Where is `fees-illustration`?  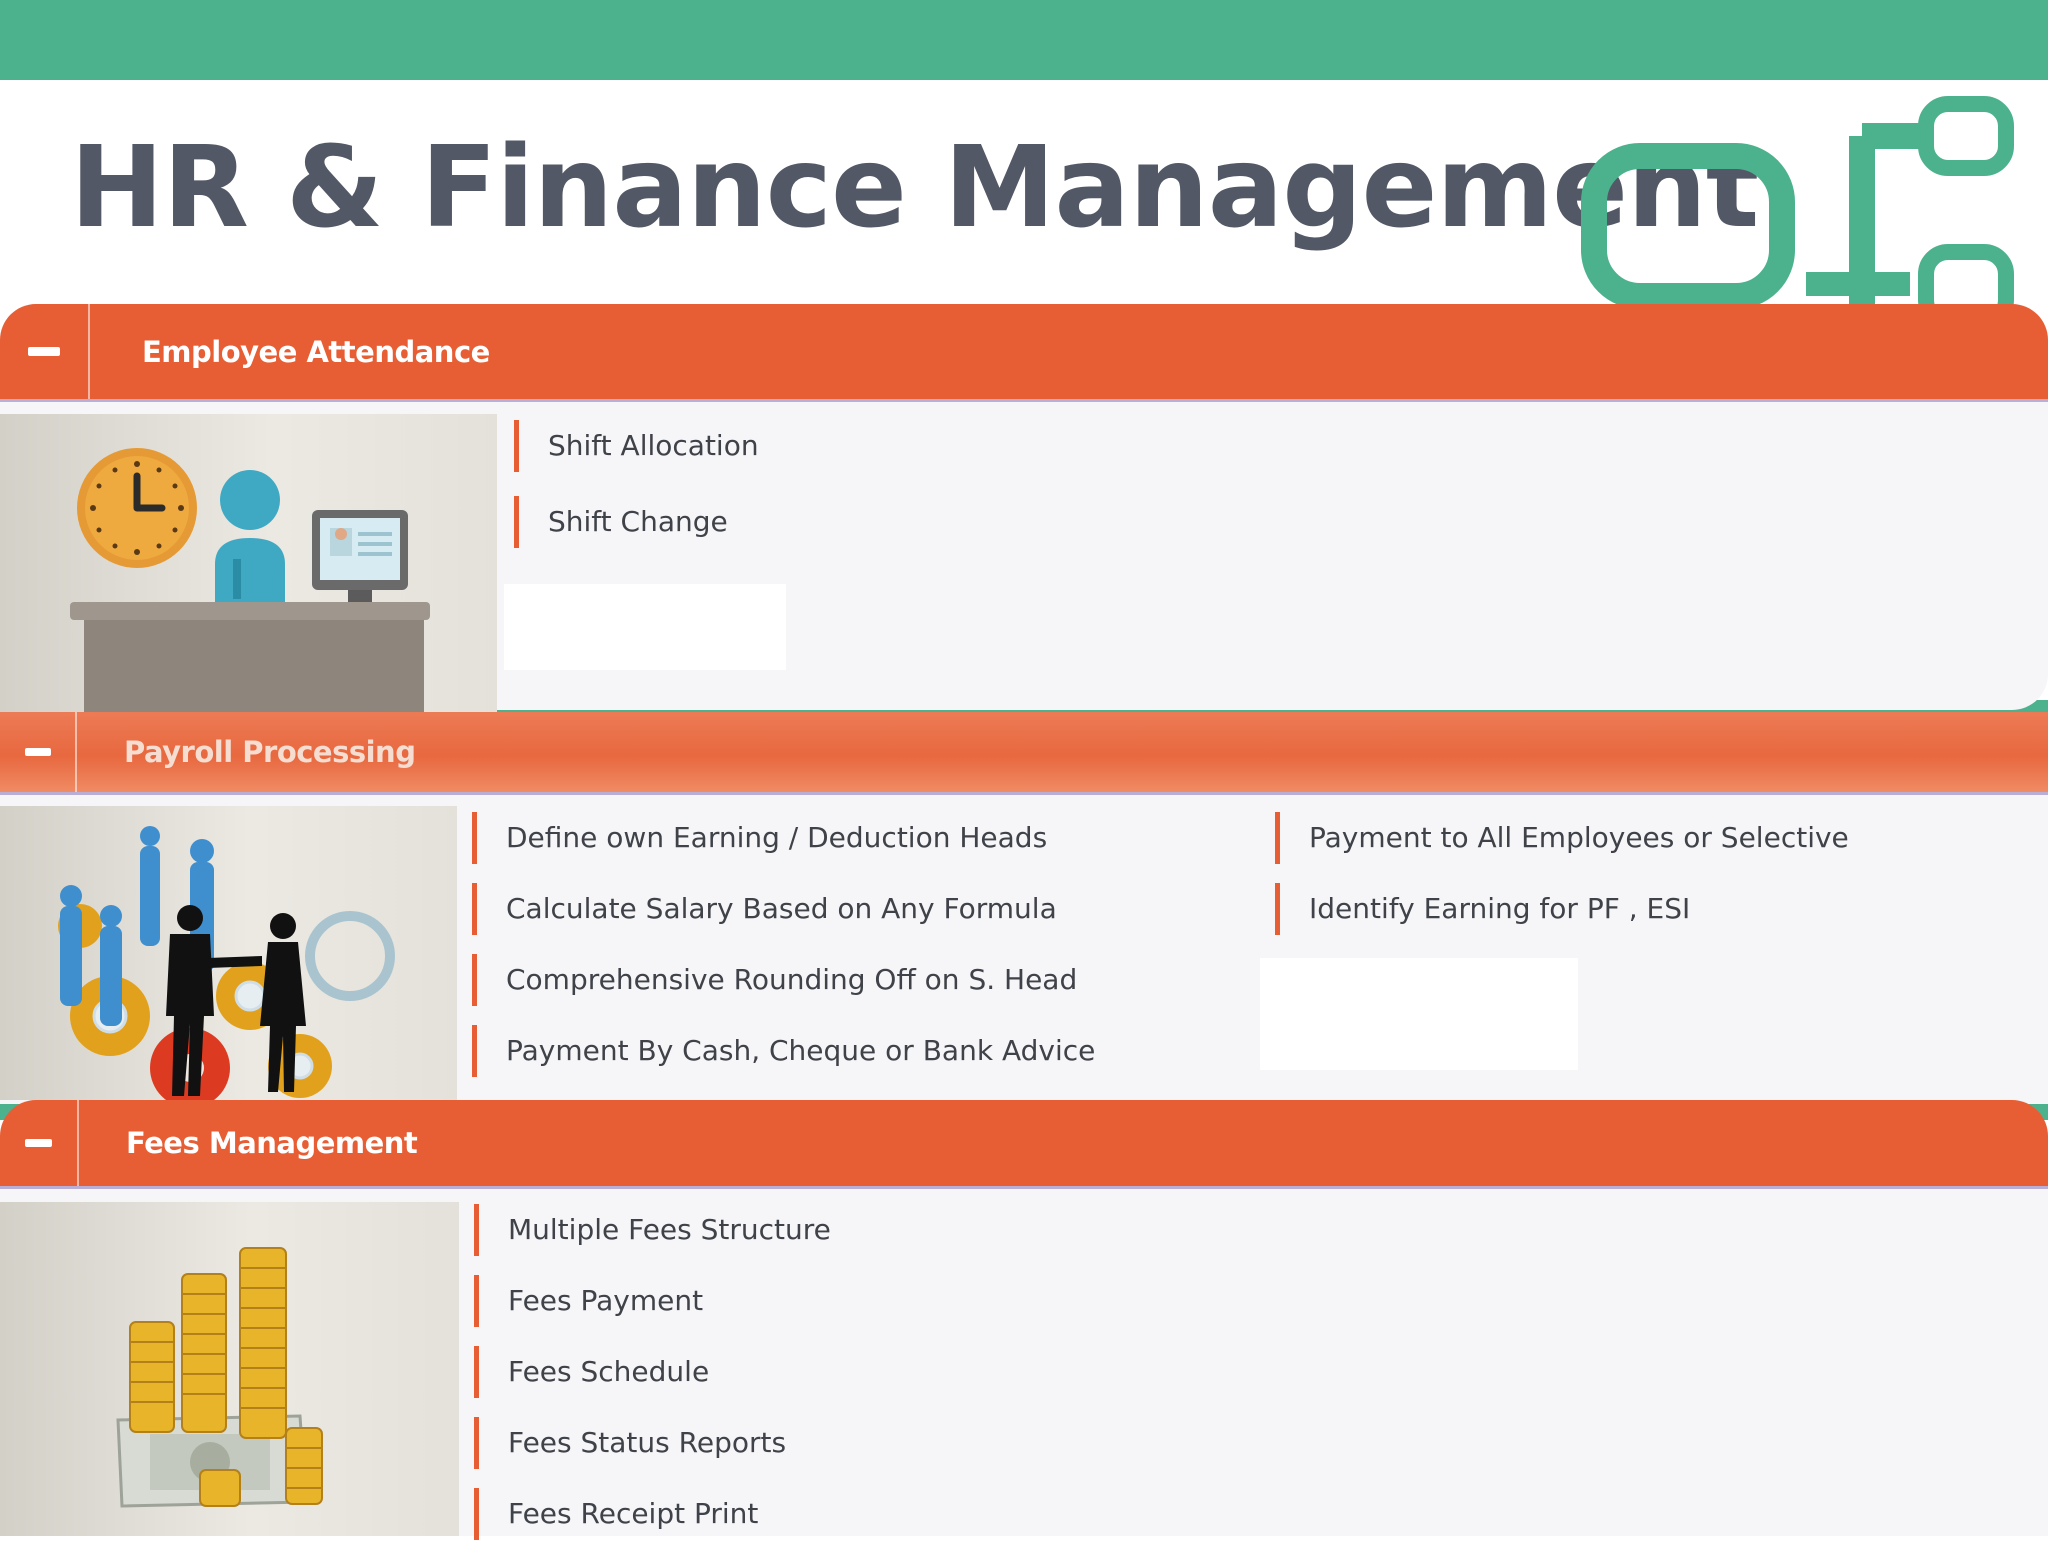 fees-illustration is located at coordinates (229, 1369).